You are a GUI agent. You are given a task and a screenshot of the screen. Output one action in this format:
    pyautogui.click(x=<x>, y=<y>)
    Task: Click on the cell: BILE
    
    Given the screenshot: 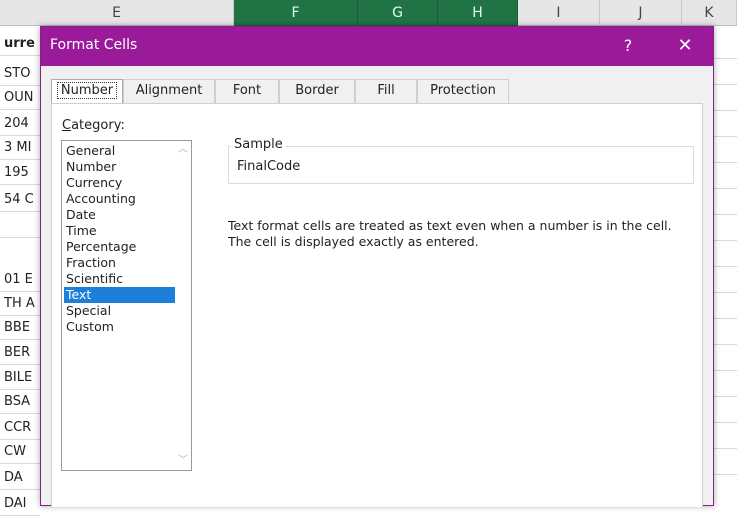 What is the action you would take?
    pyautogui.click(x=20, y=378)
    